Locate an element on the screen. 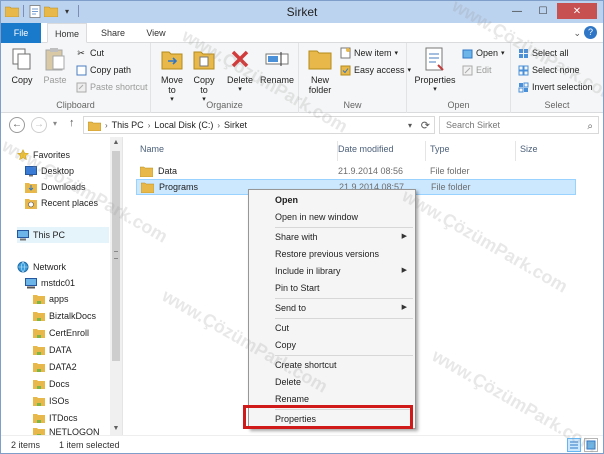  column-header-size: Size is located at coordinates (546, 151).